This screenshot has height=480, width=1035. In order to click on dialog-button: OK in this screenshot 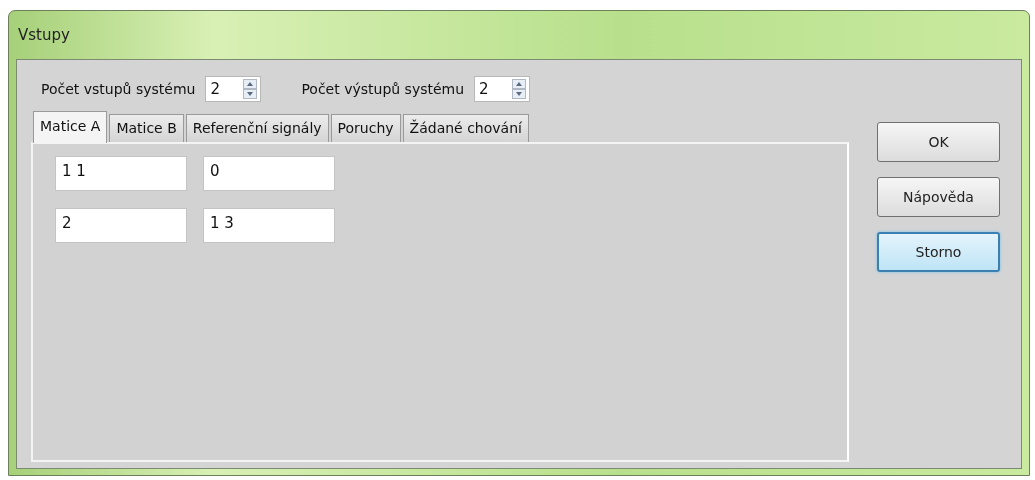, I will do `click(938, 142)`.